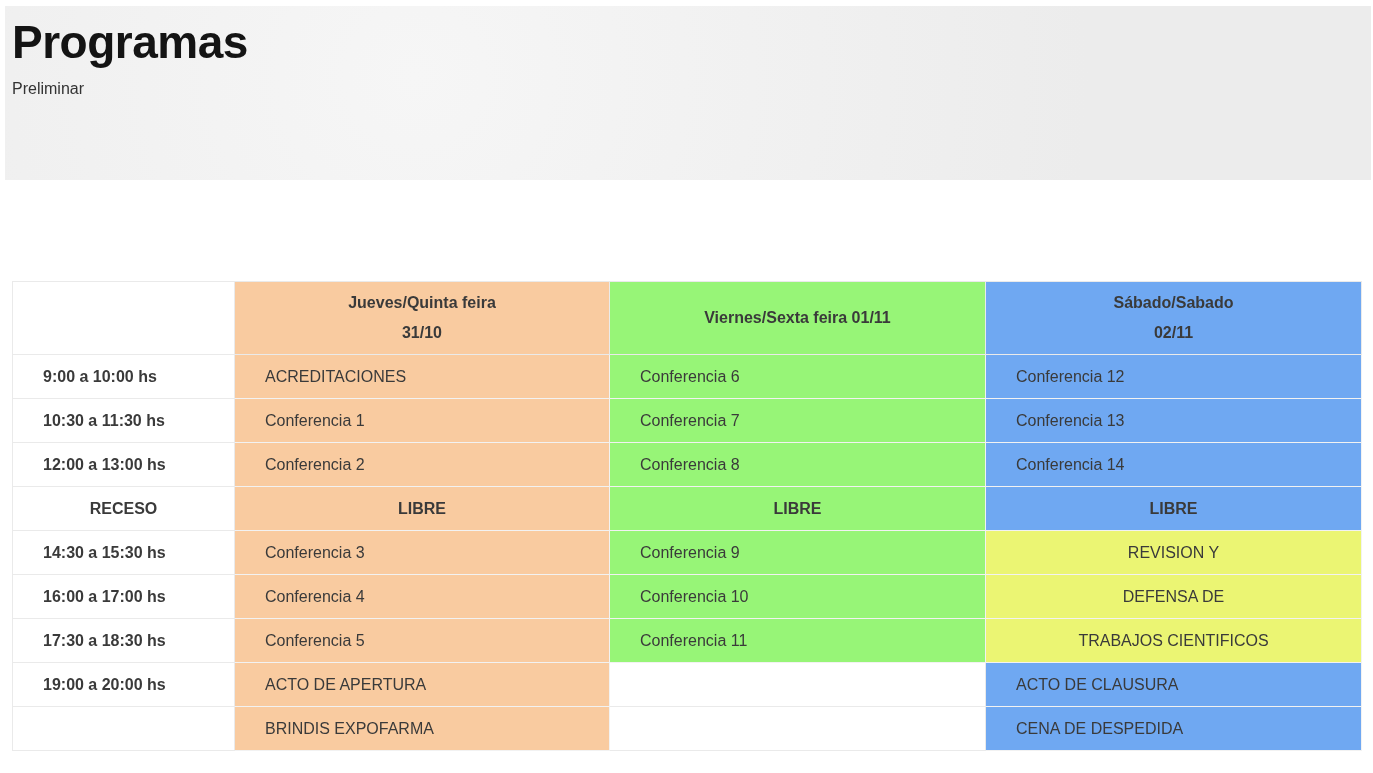 The image size is (1373, 773). Describe the element at coordinates (1173, 728) in the screenshot. I see `table-cell: CENA DE DESPEDIDA` at that location.